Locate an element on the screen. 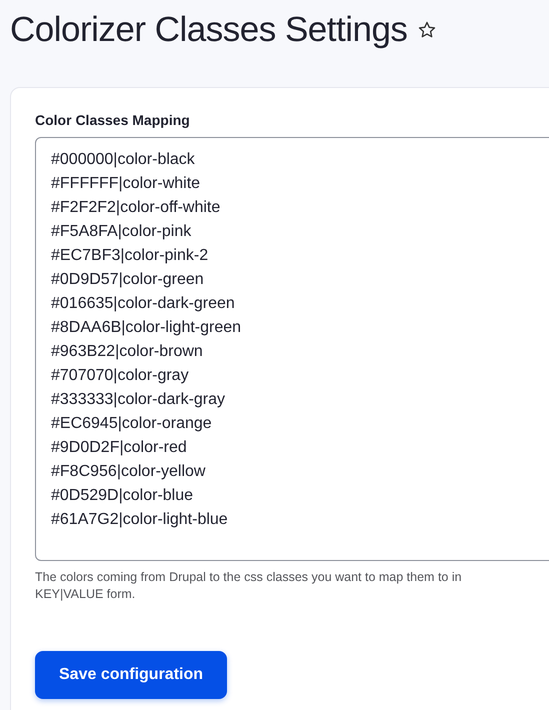 Image resolution: width=549 pixels, height=710 pixels. page-title: Colorizer Classes Settings is located at coordinates (209, 30).